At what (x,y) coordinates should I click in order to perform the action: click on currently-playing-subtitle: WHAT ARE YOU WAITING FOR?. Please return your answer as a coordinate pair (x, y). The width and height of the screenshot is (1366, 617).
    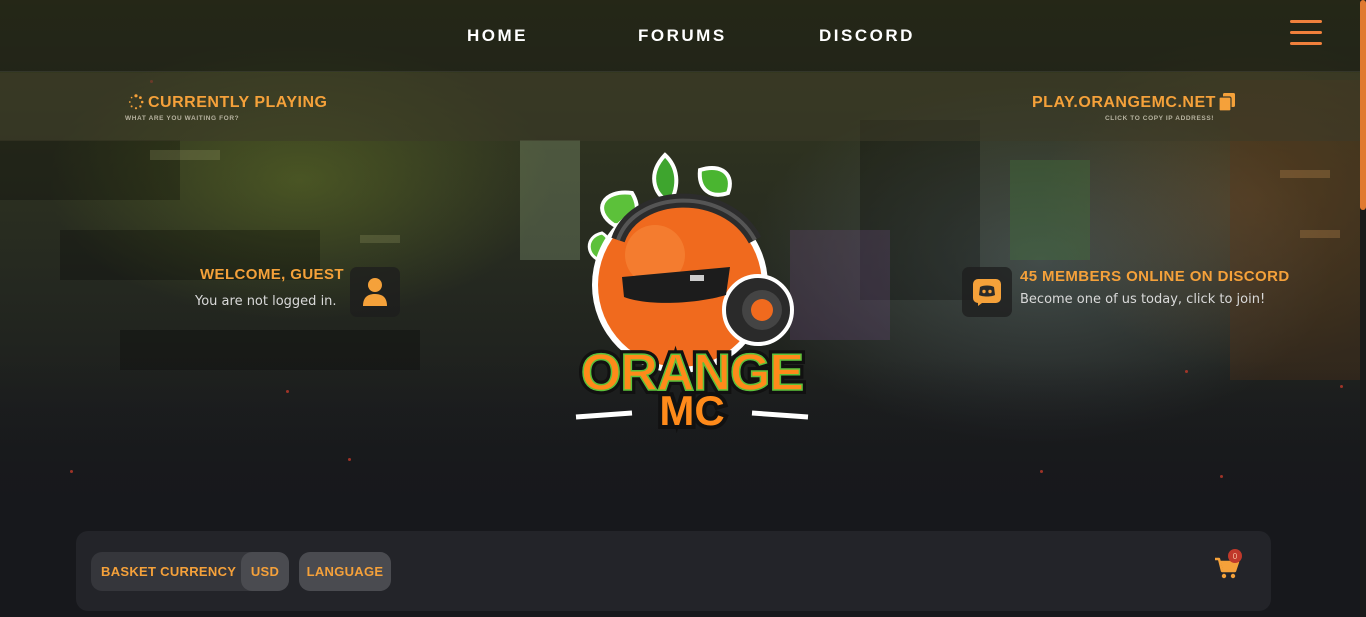
    Looking at the image, I should click on (182, 118).